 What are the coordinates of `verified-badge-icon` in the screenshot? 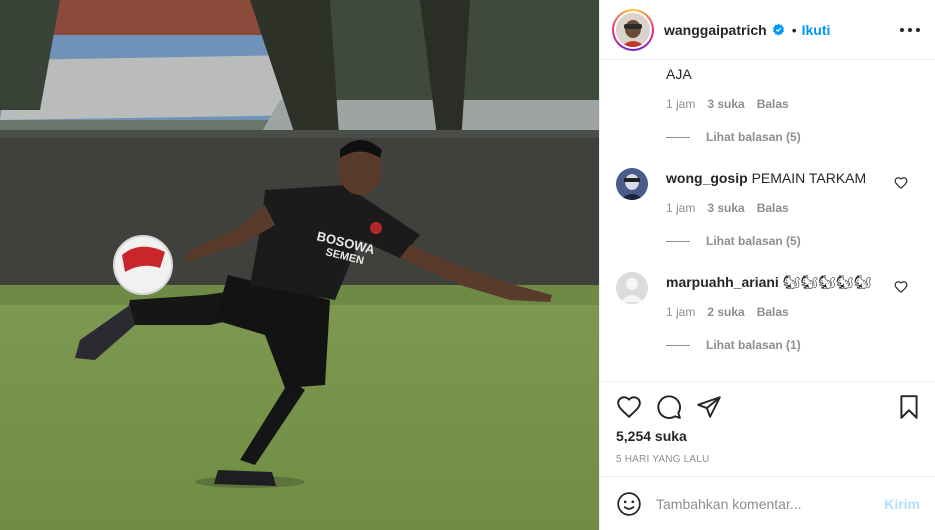 It's located at (778, 29).